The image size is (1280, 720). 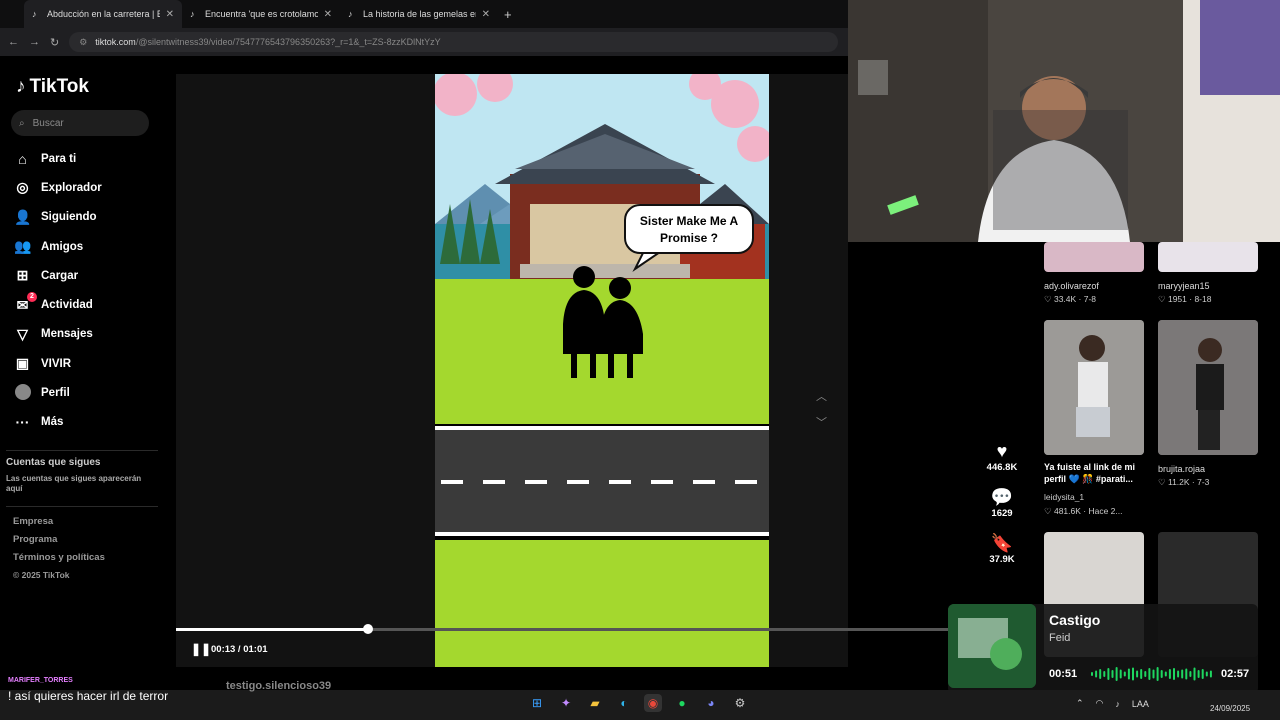 I want to click on like-count: 446.8K, so click(x=1002, y=467).